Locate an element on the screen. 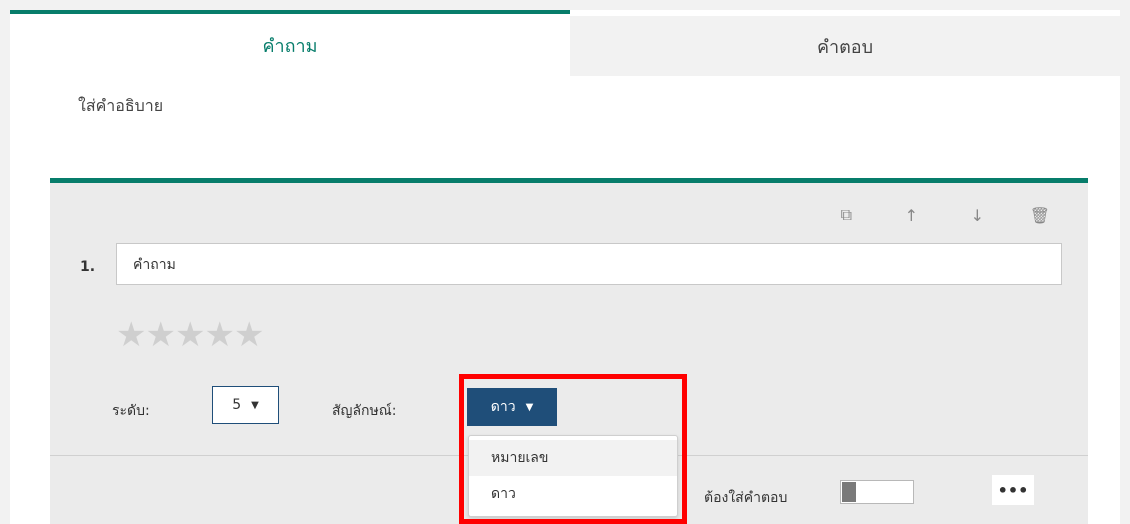 This screenshot has height=524, width=1130. dropdown-option-star: ดาว is located at coordinates (573, 494).